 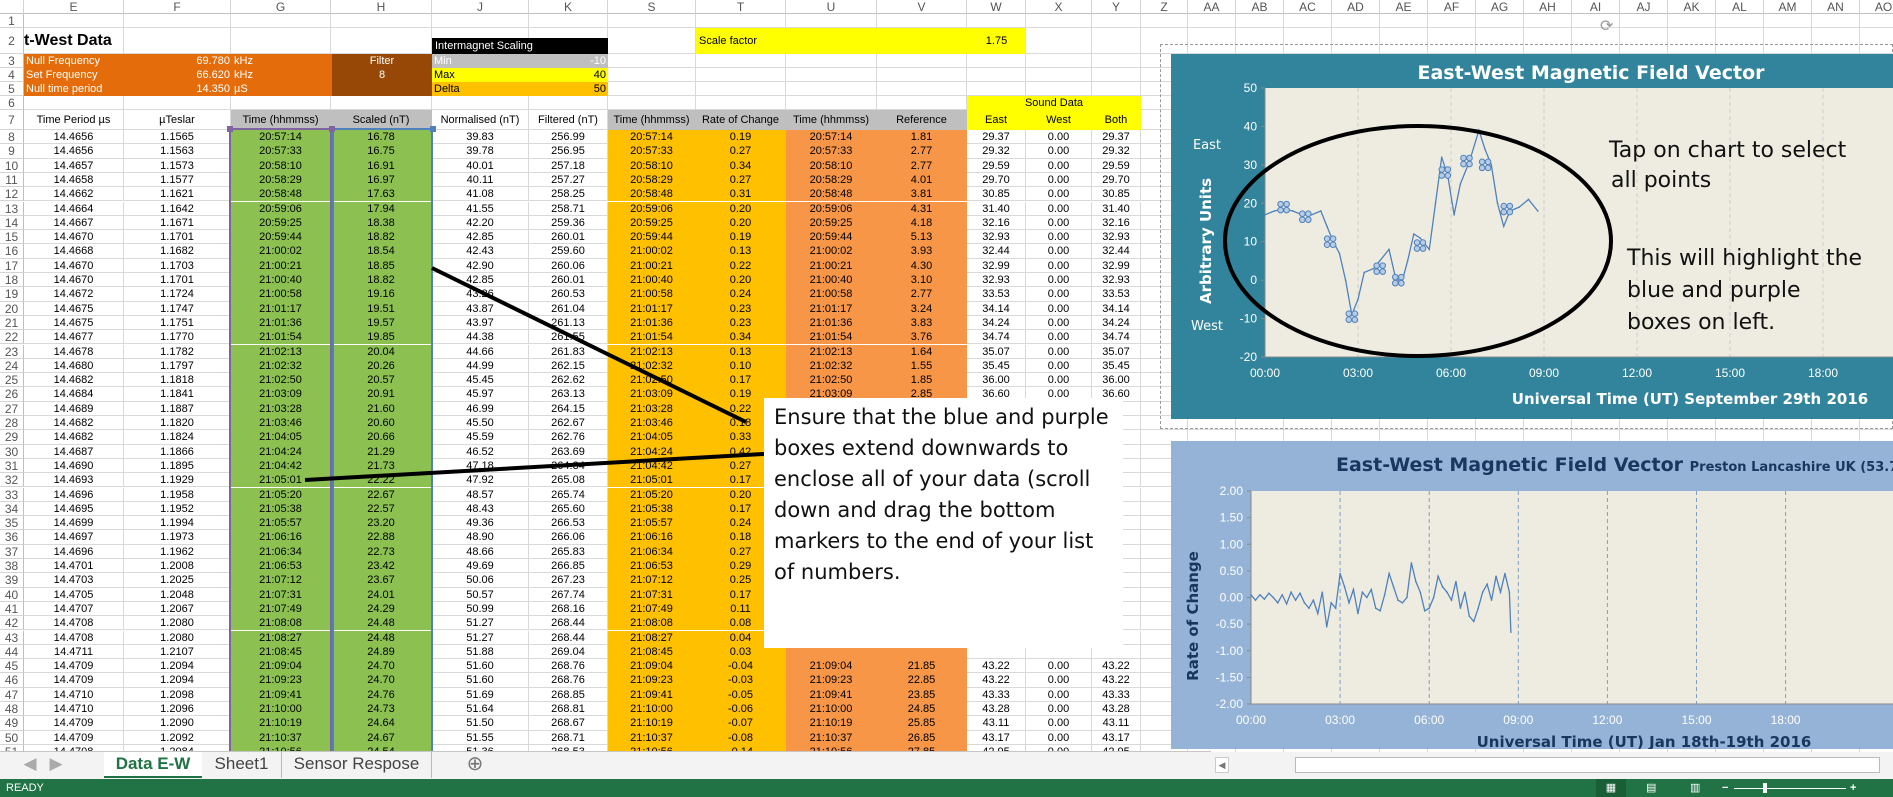 I want to click on tab-scroll-right-icon: ▶, so click(x=56, y=765).